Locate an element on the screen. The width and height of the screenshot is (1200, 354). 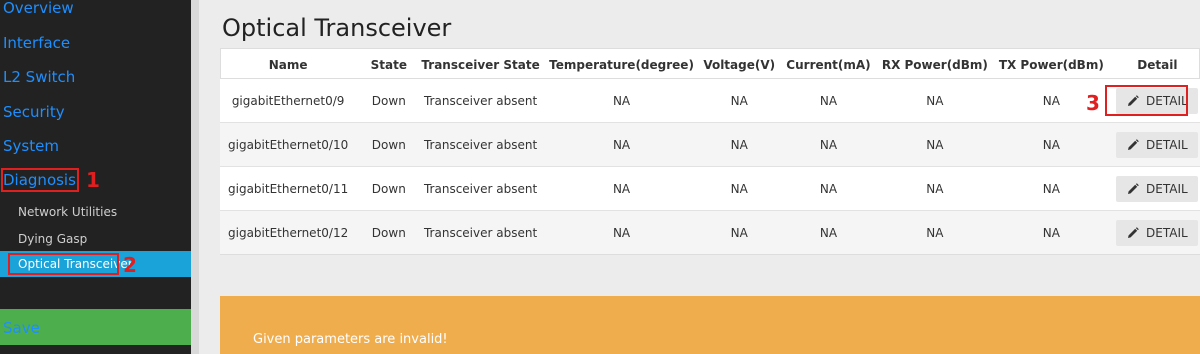
sidebar-item-network-utilities: Network Utilities is located at coordinates (67, 212).